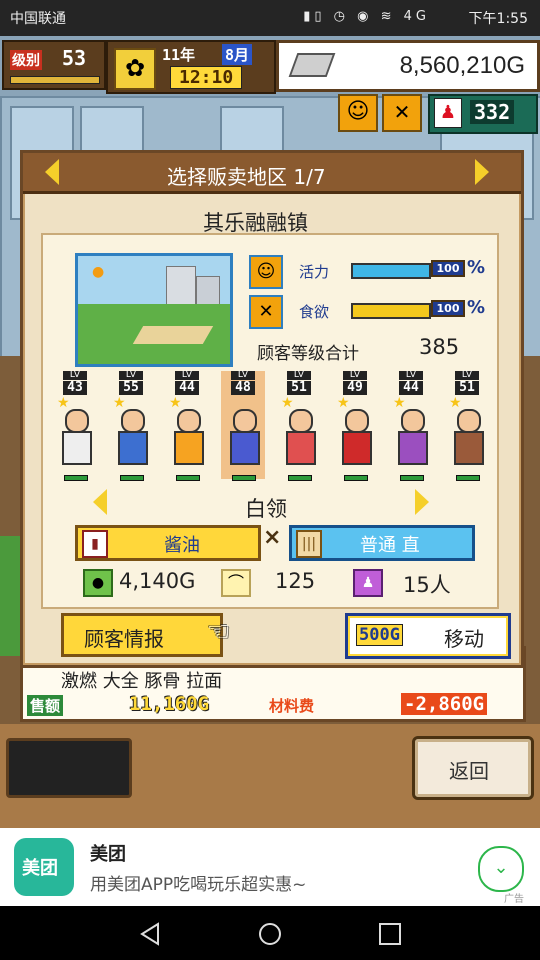 The image size is (540, 960). I want to click on cost-value: -2,860G, so click(444, 704).